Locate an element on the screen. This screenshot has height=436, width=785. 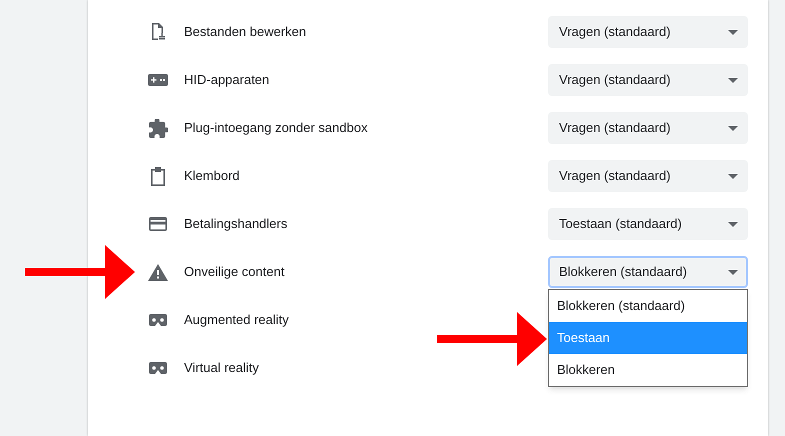
permission-label: Klembord is located at coordinates (212, 176).